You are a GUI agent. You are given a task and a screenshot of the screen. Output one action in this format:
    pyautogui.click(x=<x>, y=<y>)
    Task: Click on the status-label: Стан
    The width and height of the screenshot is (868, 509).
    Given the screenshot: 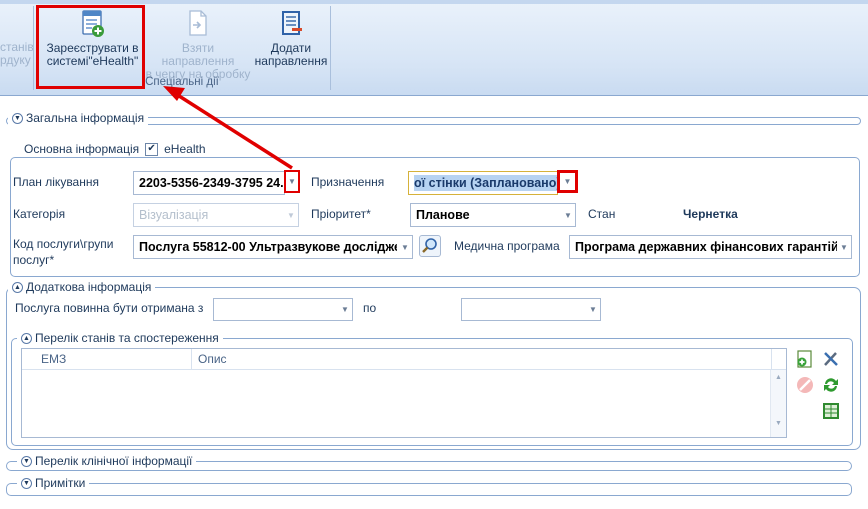 What is the action you would take?
    pyautogui.click(x=602, y=214)
    